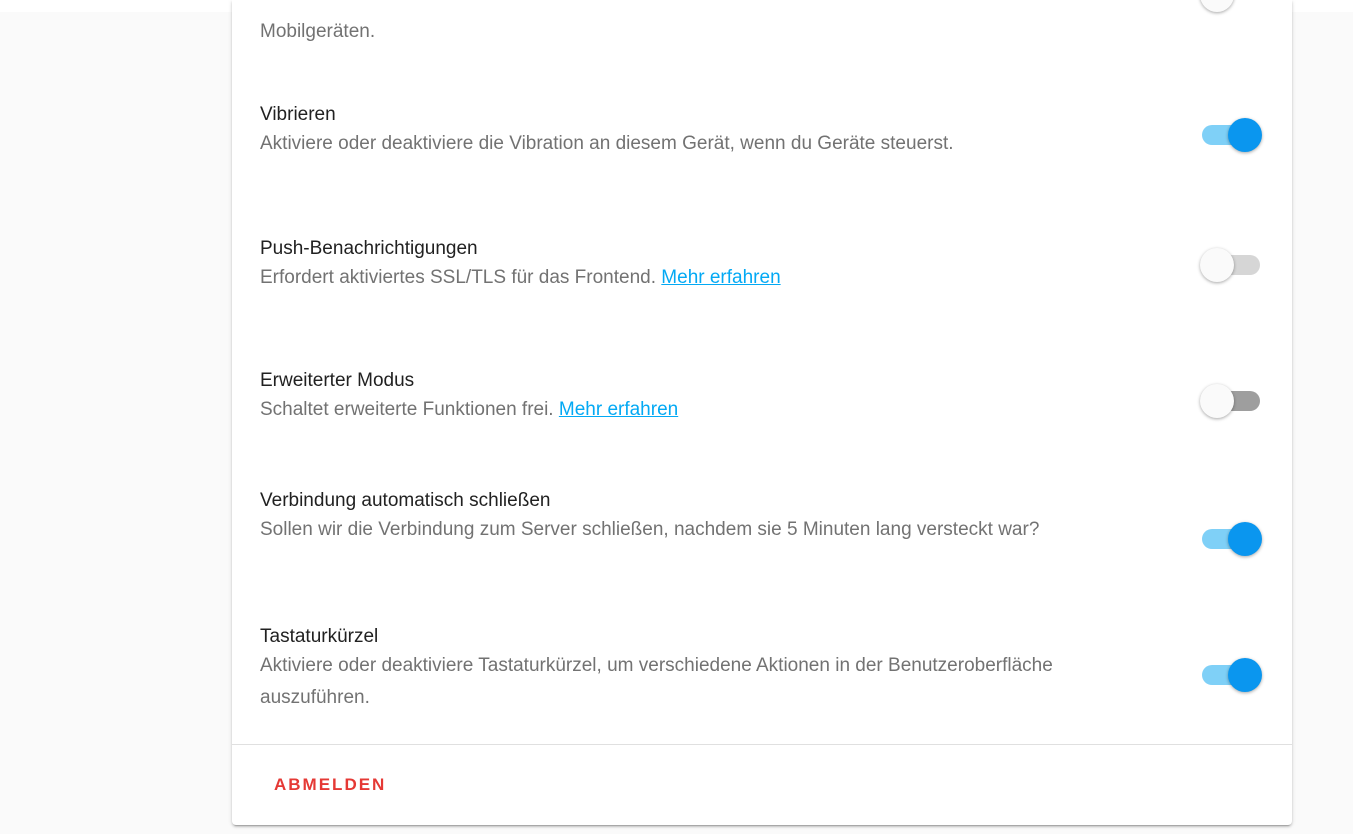 Image resolution: width=1353 pixels, height=834 pixels. I want to click on setting-title: Push-Benachrichtigungen, so click(369, 248).